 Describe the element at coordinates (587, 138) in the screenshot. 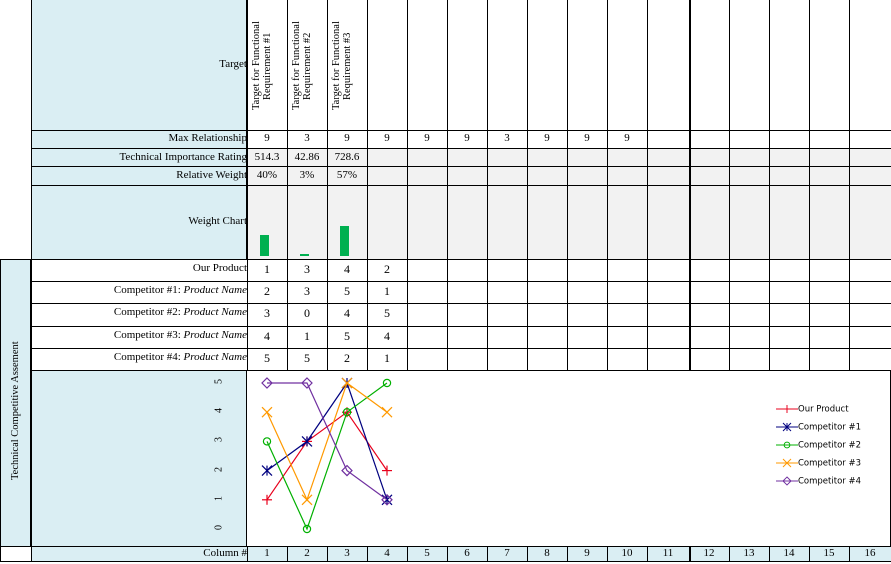

I see `max-relationship-cell-9: 9` at that location.